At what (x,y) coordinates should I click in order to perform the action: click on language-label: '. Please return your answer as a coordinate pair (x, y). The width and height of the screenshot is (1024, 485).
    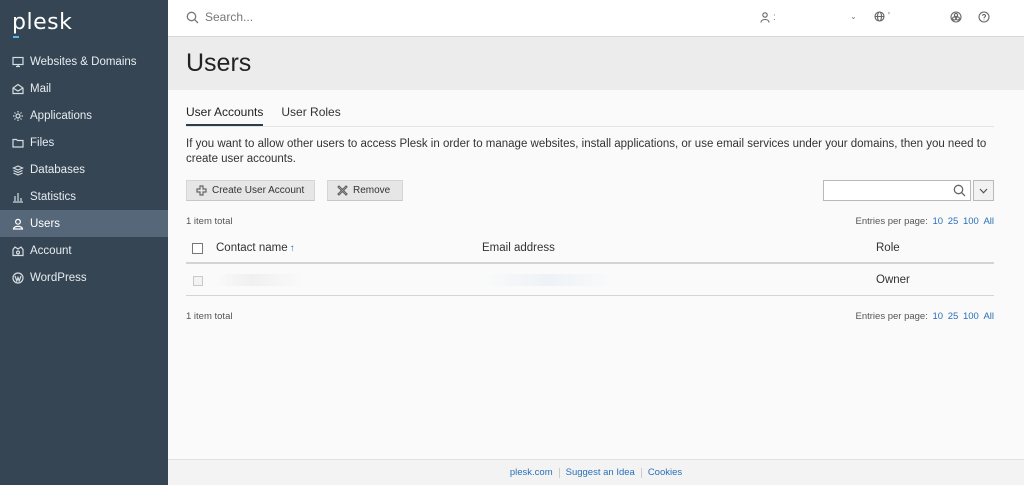
    Looking at the image, I should click on (889, 16).